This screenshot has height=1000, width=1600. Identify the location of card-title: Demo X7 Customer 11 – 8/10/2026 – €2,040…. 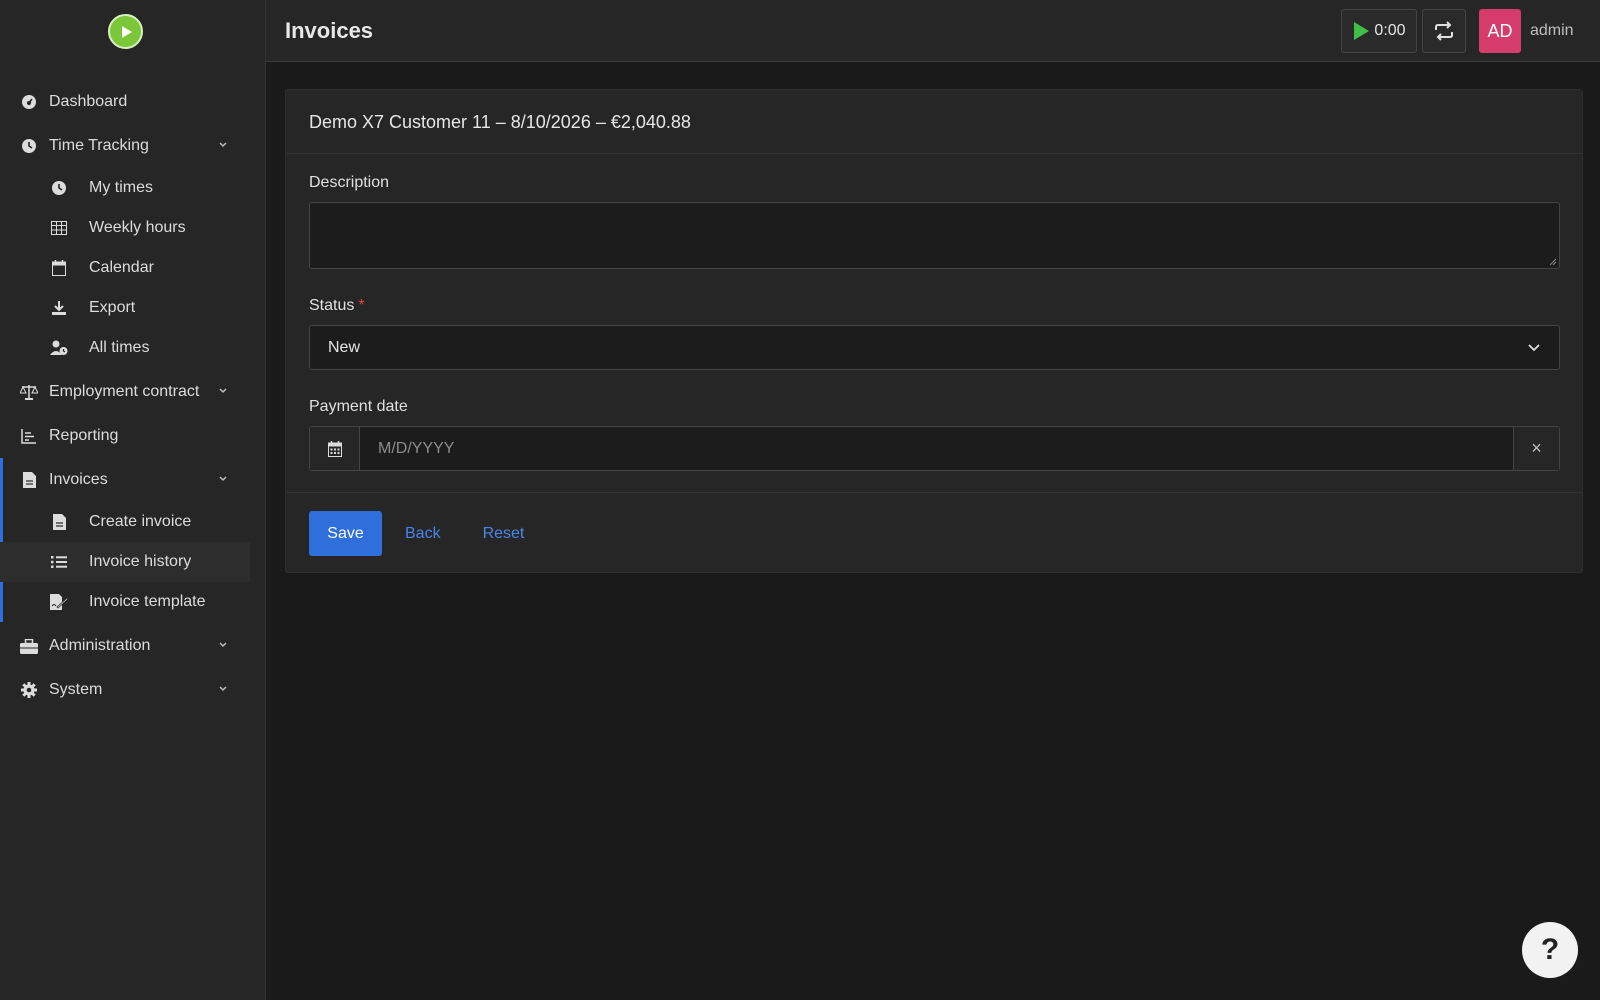
(934, 122).